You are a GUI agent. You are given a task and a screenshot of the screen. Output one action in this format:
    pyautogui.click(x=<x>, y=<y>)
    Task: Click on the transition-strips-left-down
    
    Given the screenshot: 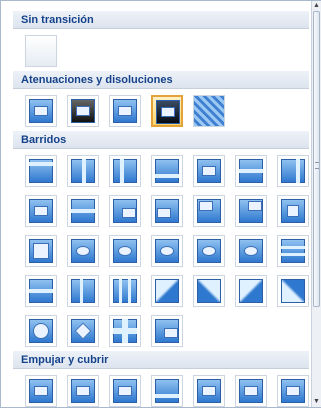 What is the action you would take?
    pyautogui.click(x=209, y=211)
    